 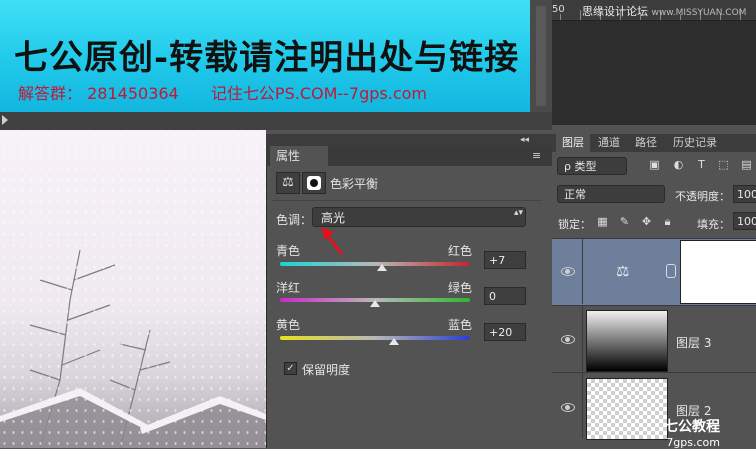 What do you see at coordinates (536, 155) in the screenshot?
I see `panel-menu-icon: ≡` at bounding box center [536, 155].